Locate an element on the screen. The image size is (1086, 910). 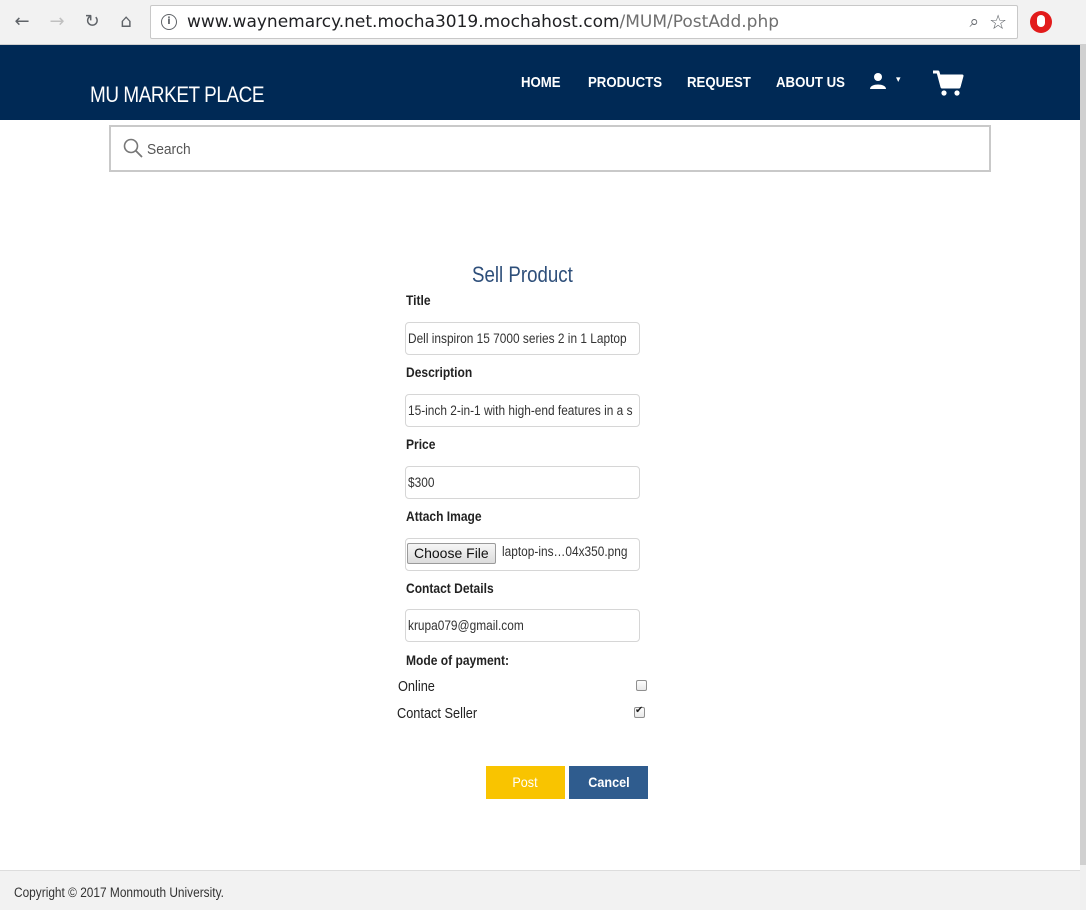
file-input: Choose File laptop-ins…04x350.png is located at coordinates (522, 554).